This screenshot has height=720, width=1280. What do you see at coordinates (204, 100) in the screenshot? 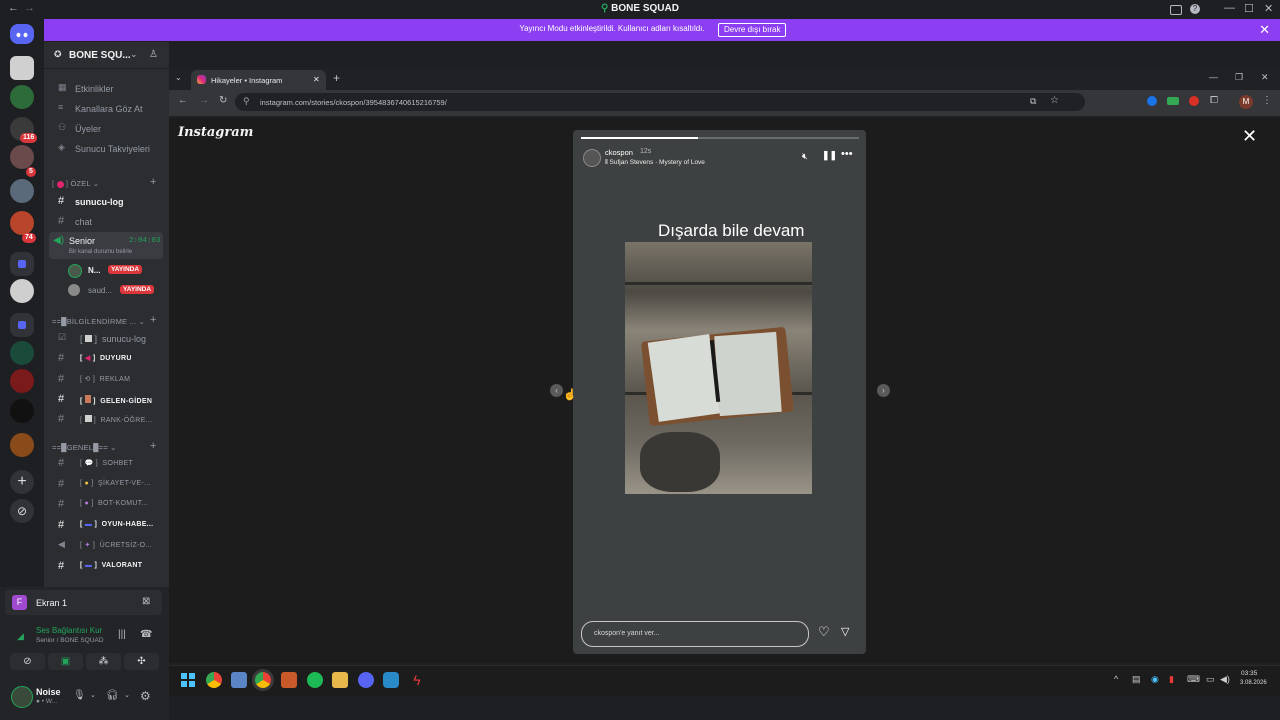
I see `forward-icon: →` at bounding box center [204, 100].